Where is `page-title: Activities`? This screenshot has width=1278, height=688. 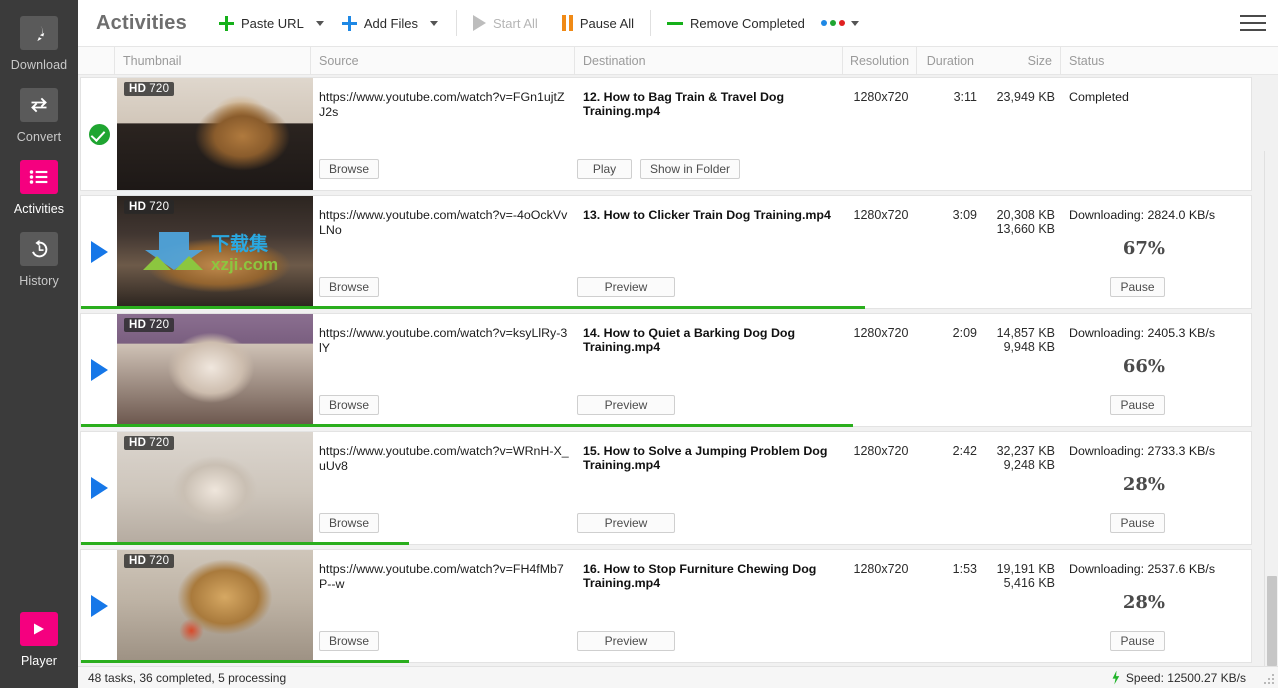
page-title: Activities is located at coordinates (141, 22).